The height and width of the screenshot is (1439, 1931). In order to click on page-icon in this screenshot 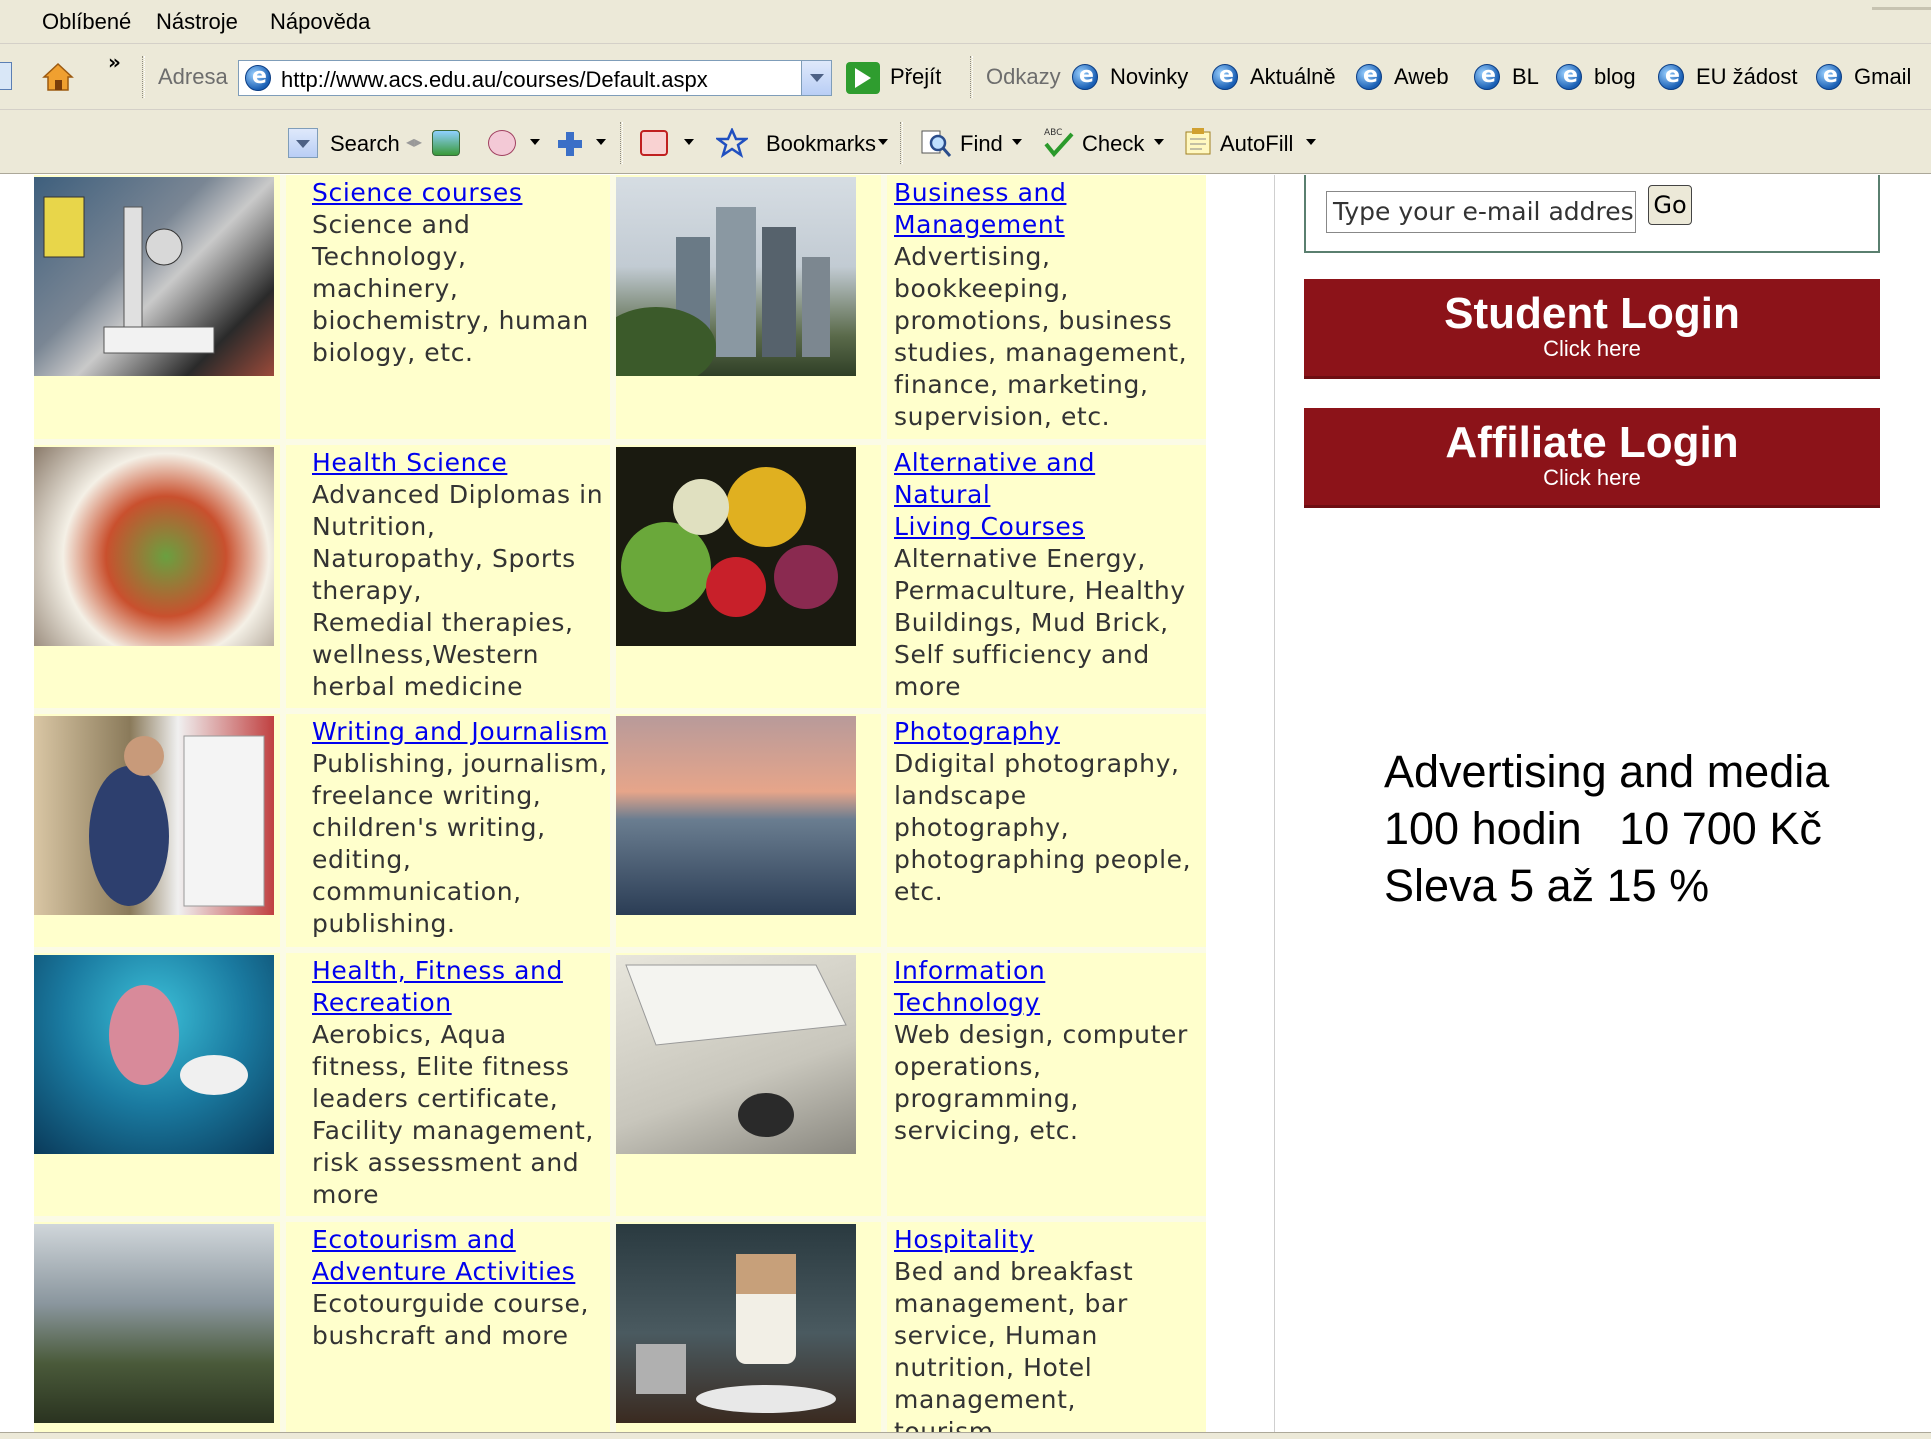, I will do `click(258, 77)`.